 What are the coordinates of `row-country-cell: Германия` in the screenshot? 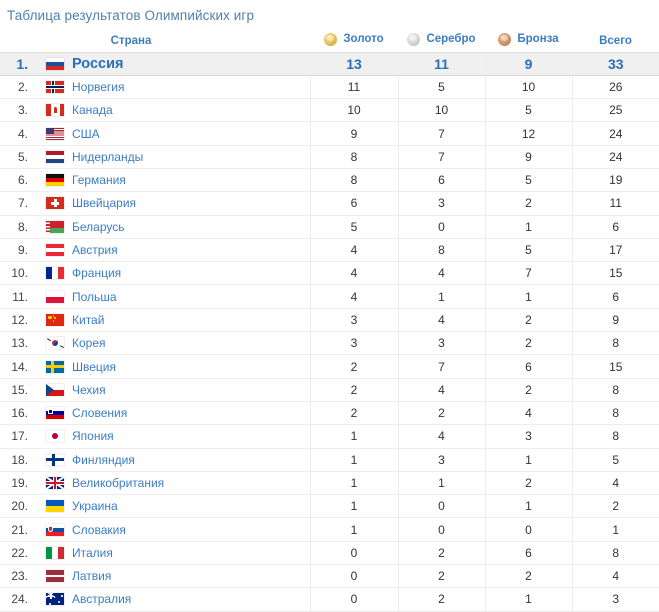 It's located at (175, 180).